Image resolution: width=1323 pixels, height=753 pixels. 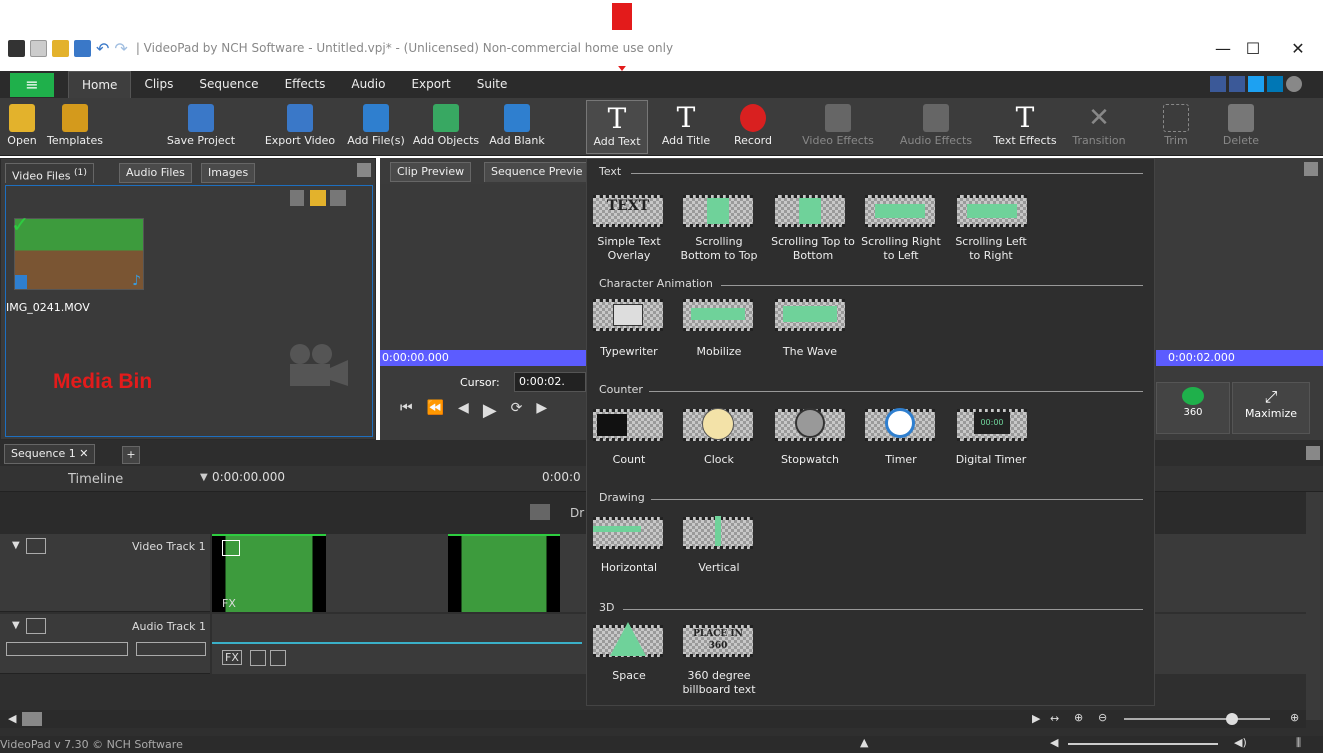 What do you see at coordinates (1193, 408) in the screenshot?
I see `360-button: 360` at bounding box center [1193, 408].